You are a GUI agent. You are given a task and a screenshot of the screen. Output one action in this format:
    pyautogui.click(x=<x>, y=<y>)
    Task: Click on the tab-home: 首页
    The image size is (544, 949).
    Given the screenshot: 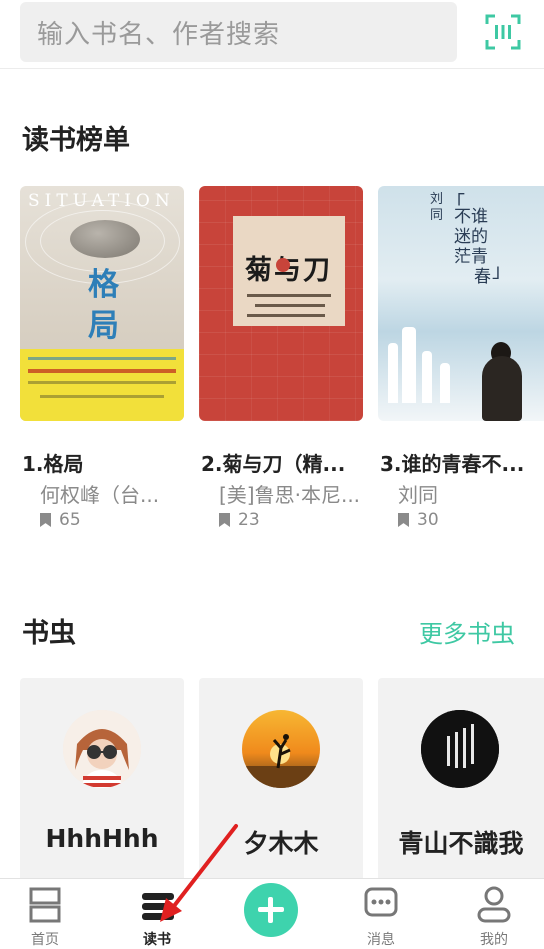 What is the action you would take?
    pyautogui.click(x=47, y=914)
    